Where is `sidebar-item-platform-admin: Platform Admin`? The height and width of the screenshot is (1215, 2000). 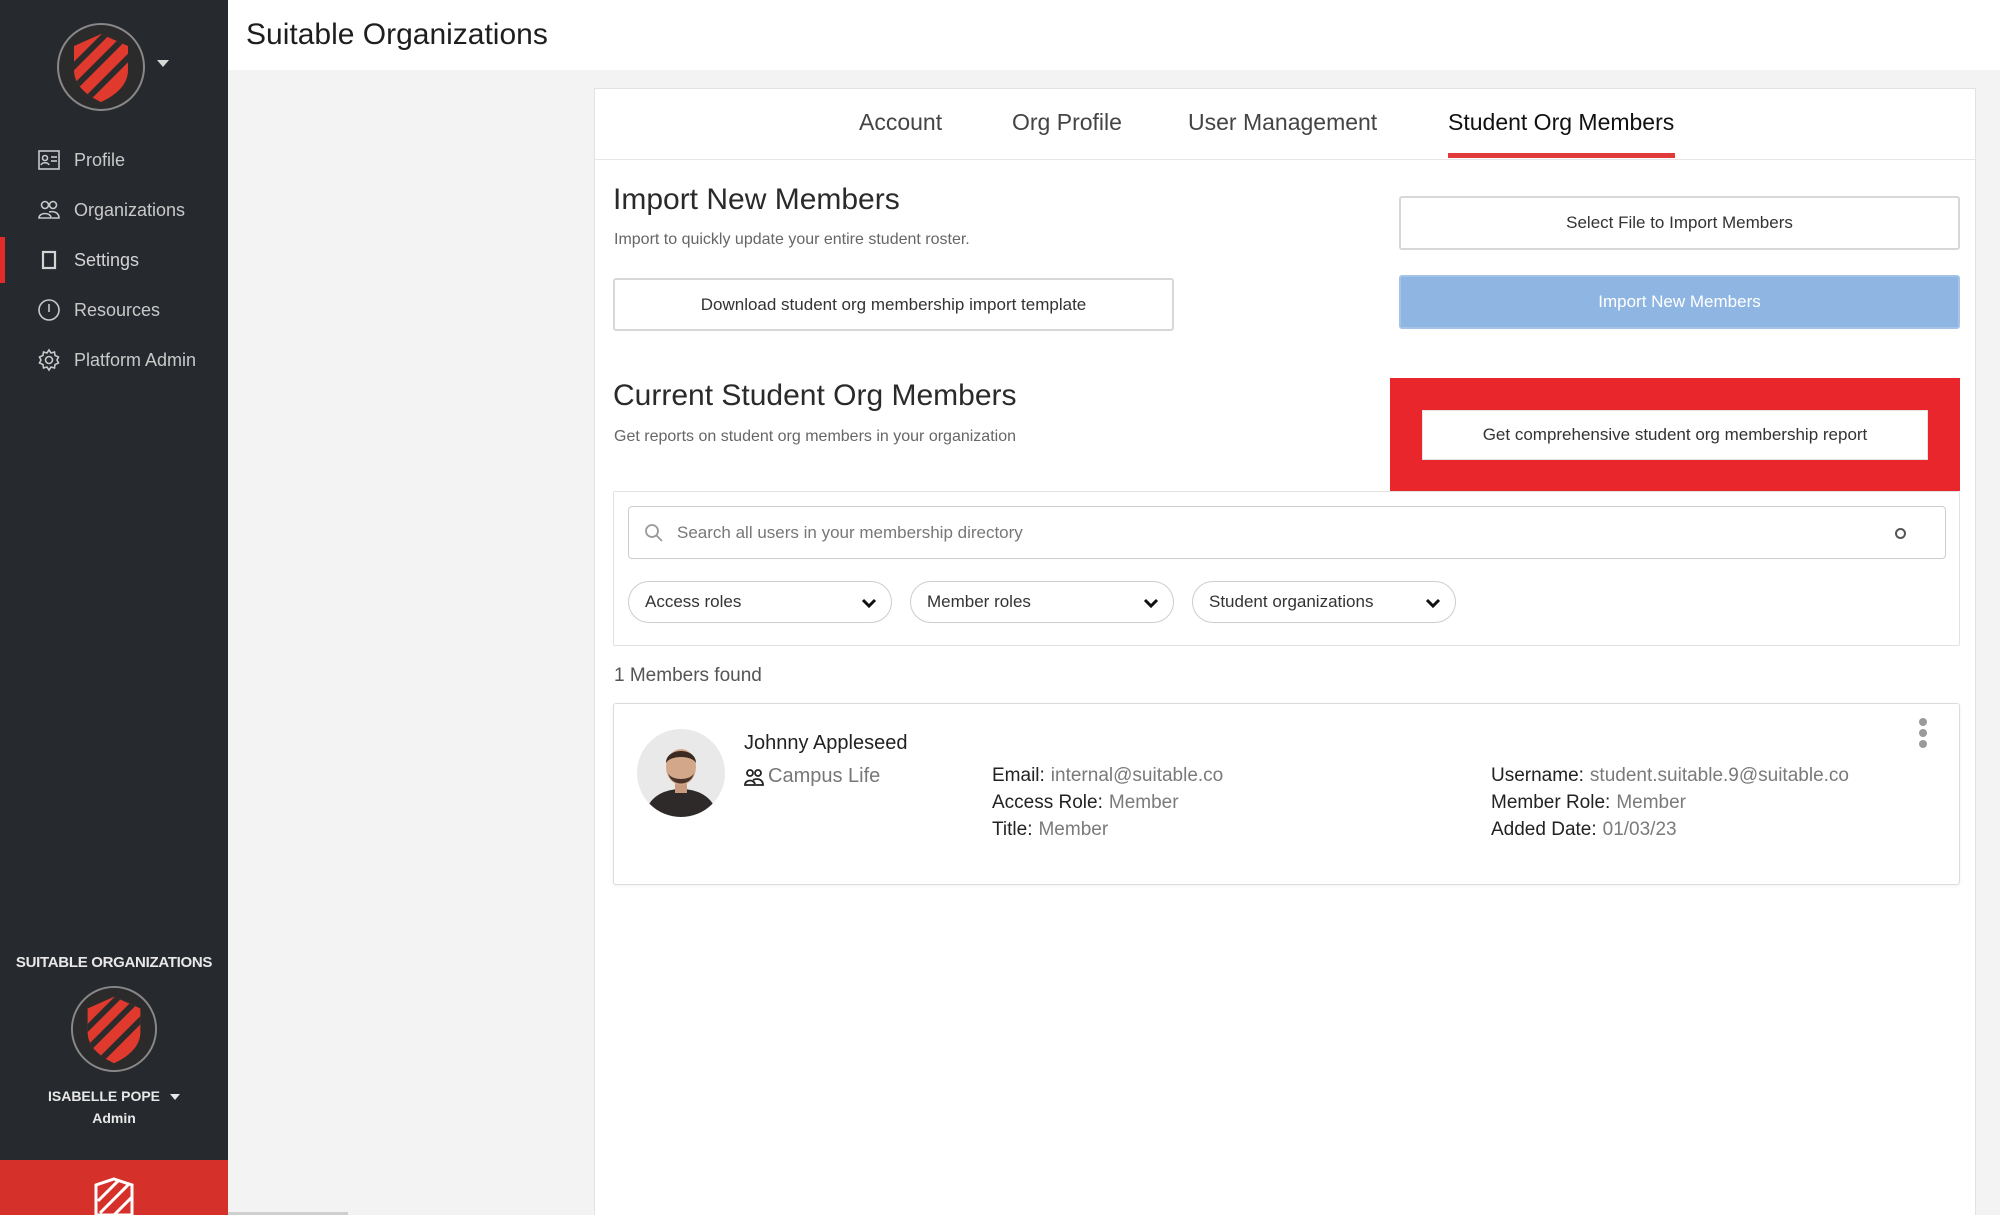 sidebar-item-platform-admin: Platform Admin is located at coordinates (114, 360).